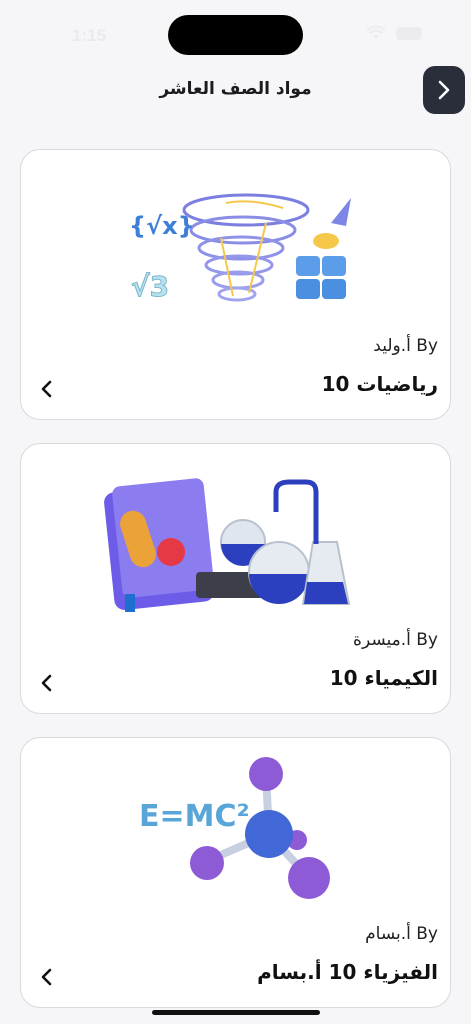 Image resolution: width=471 pixels, height=1024 pixels. I want to click on math-formula-text: {√x}, so click(162, 226).